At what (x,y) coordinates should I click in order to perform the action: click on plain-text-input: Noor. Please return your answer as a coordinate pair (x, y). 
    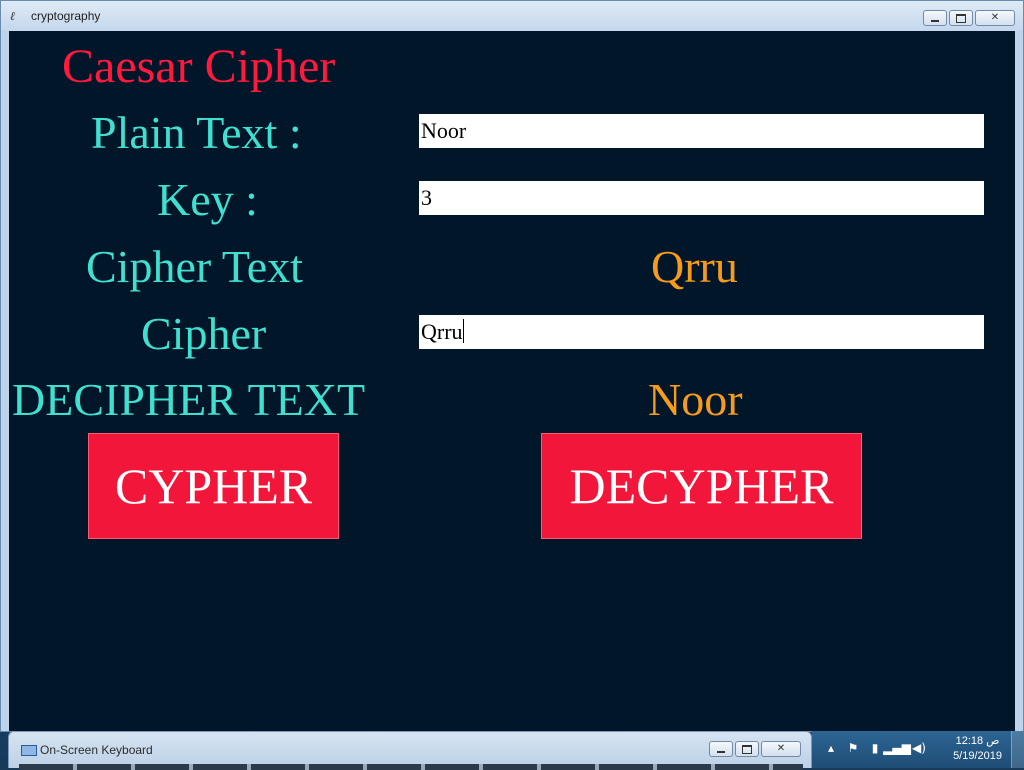
    Looking at the image, I should click on (701, 131).